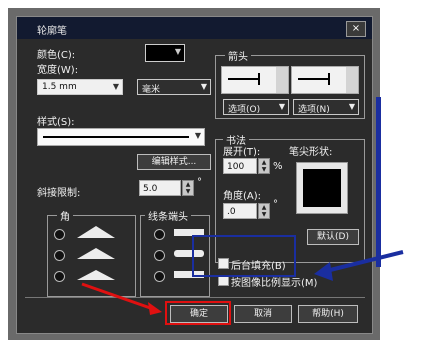  What do you see at coordinates (362, 262) in the screenshot?
I see `blue-arrow-icon` at bounding box center [362, 262].